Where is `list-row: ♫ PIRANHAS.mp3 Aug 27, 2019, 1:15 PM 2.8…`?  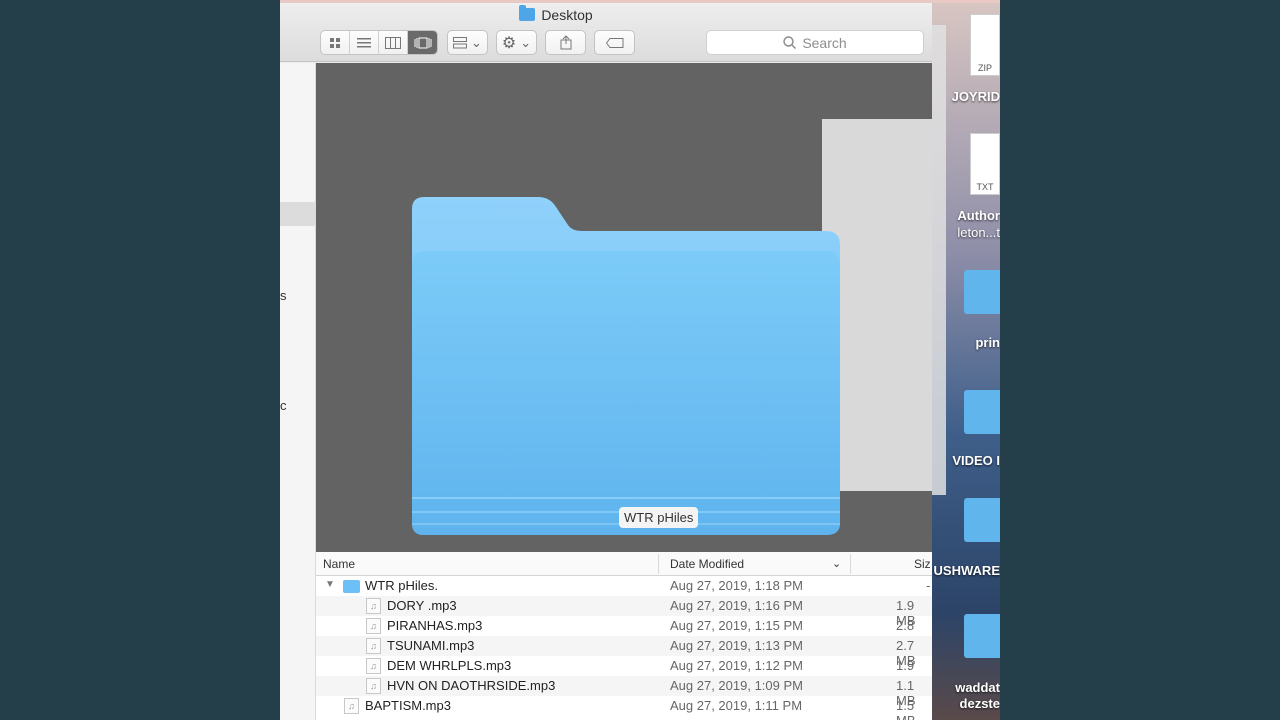
list-row: ♫ PIRANHAS.mp3 Aug 27, 2019, 1:15 PM 2.8… is located at coordinates (624, 632).